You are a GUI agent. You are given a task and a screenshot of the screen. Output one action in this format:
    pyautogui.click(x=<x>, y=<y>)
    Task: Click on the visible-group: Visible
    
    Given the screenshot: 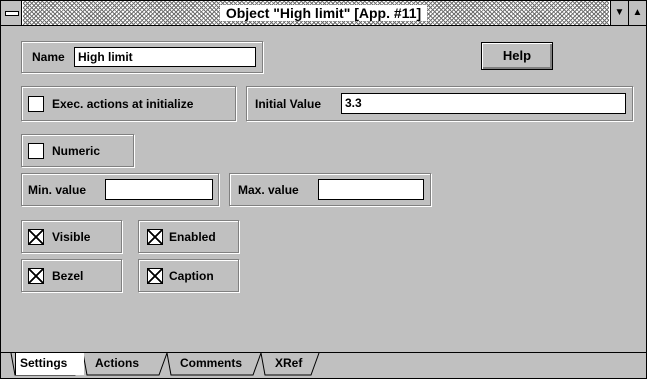 What is the action you would take?
    pyautogui.click(x=71, y=236)
    